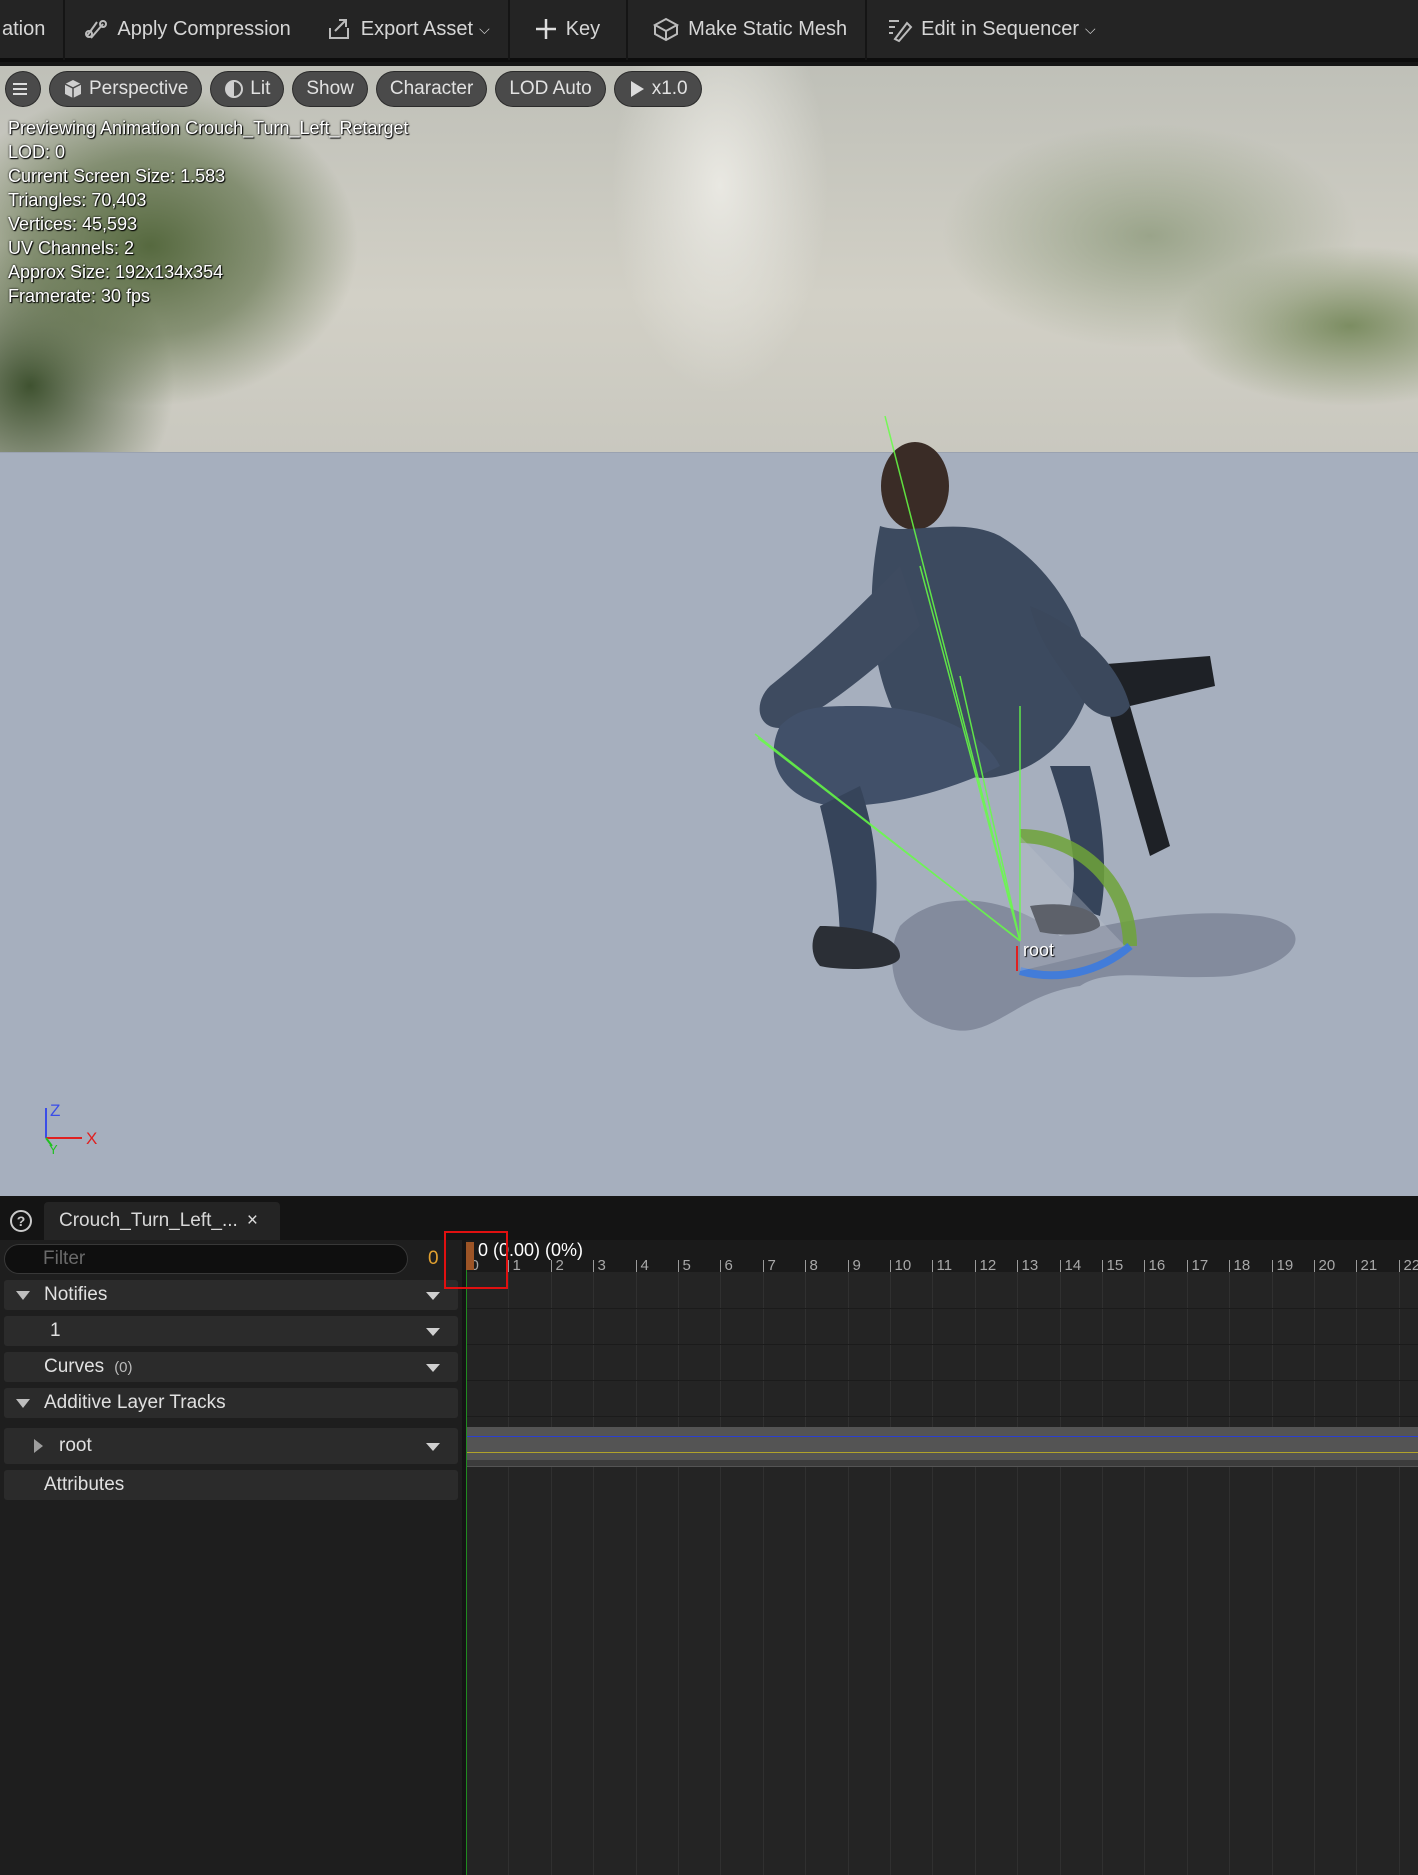  Describe the element at coordinates (417, 28) in the screenshot. I see `export-asset-label: Export Asset` at that location.